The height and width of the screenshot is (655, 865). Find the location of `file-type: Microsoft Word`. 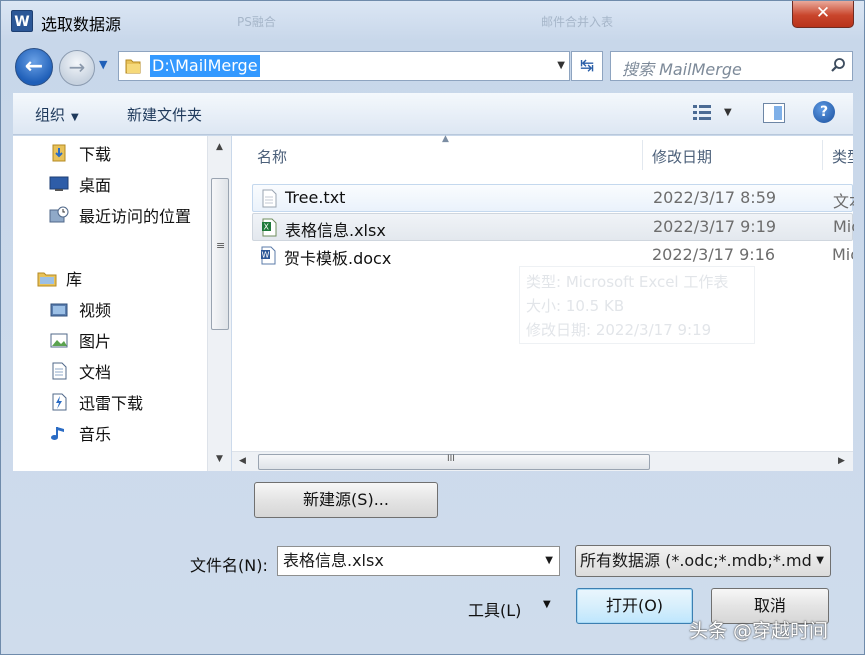

file-type: Microsoft Word is located at coordinates (842, 254).